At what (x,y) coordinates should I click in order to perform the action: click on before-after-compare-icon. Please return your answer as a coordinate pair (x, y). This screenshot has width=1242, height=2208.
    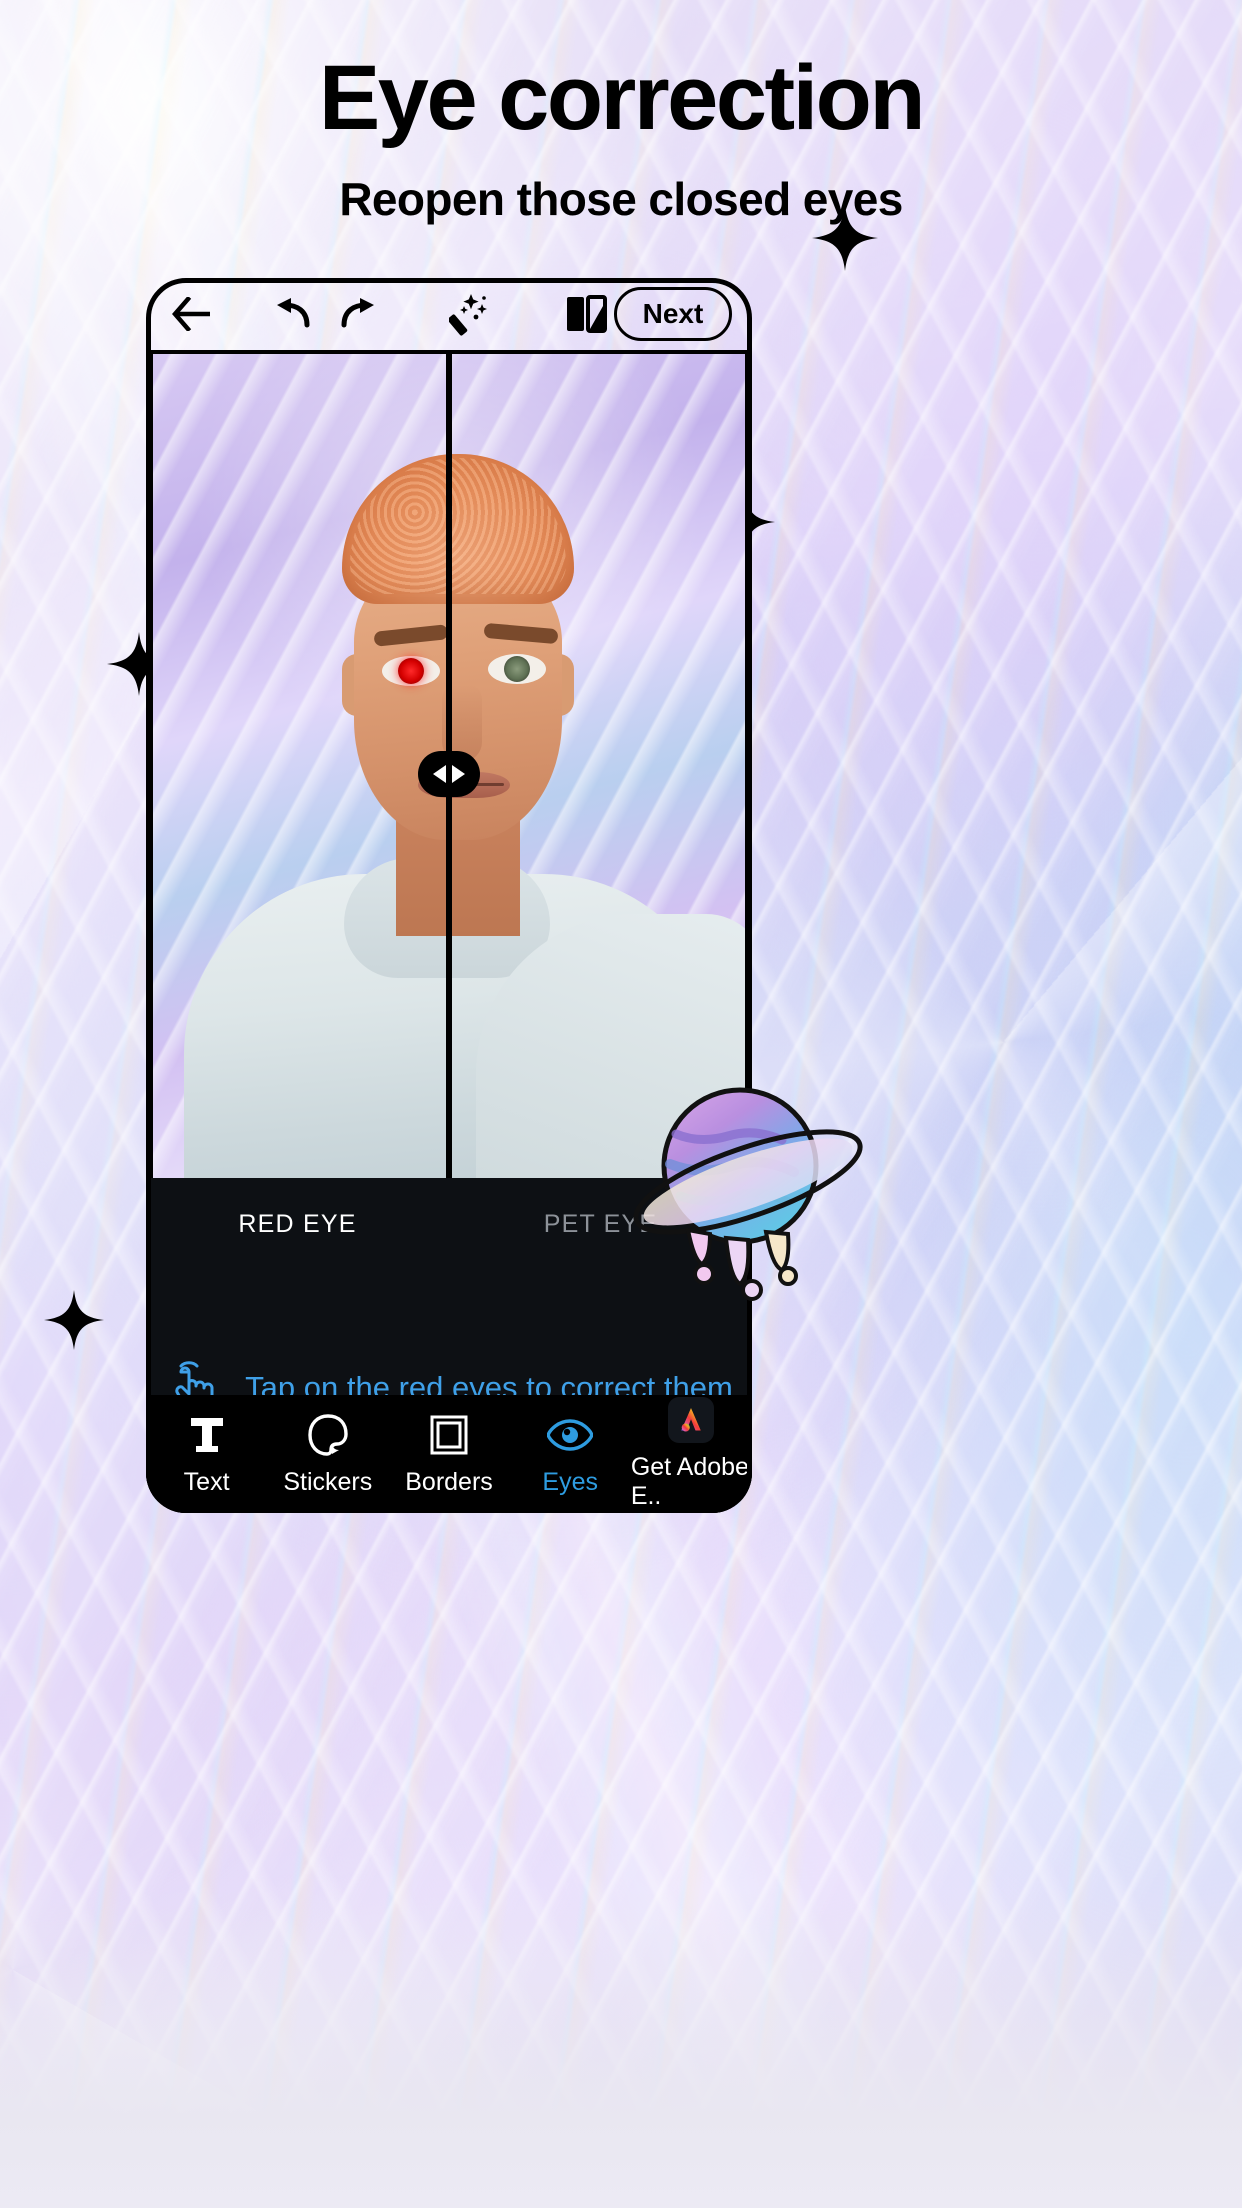
    Looking at the image, I should click on (585, 314).